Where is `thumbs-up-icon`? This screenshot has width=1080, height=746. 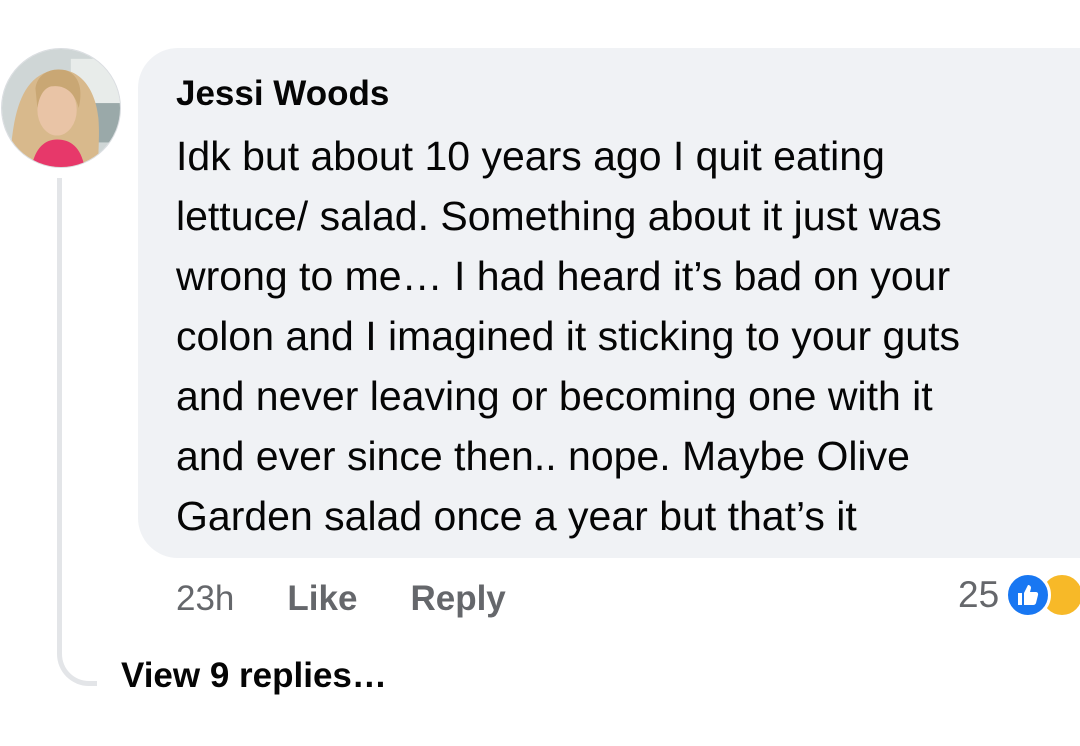 thumbs-up-icon is located at coordinates (1028, 595).